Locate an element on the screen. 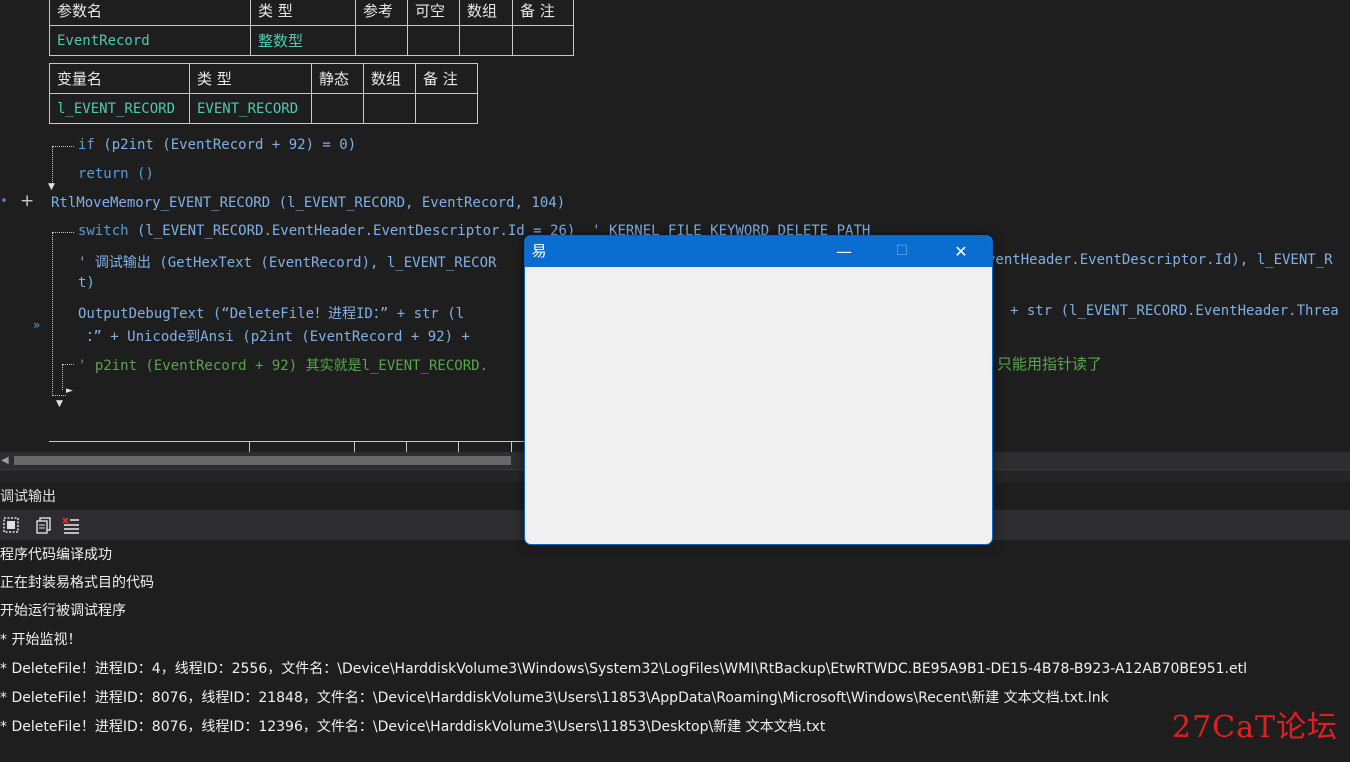 The height and width of the screenshot is (762, 1350). param-ref-cell is located at coordinates (381, 40).